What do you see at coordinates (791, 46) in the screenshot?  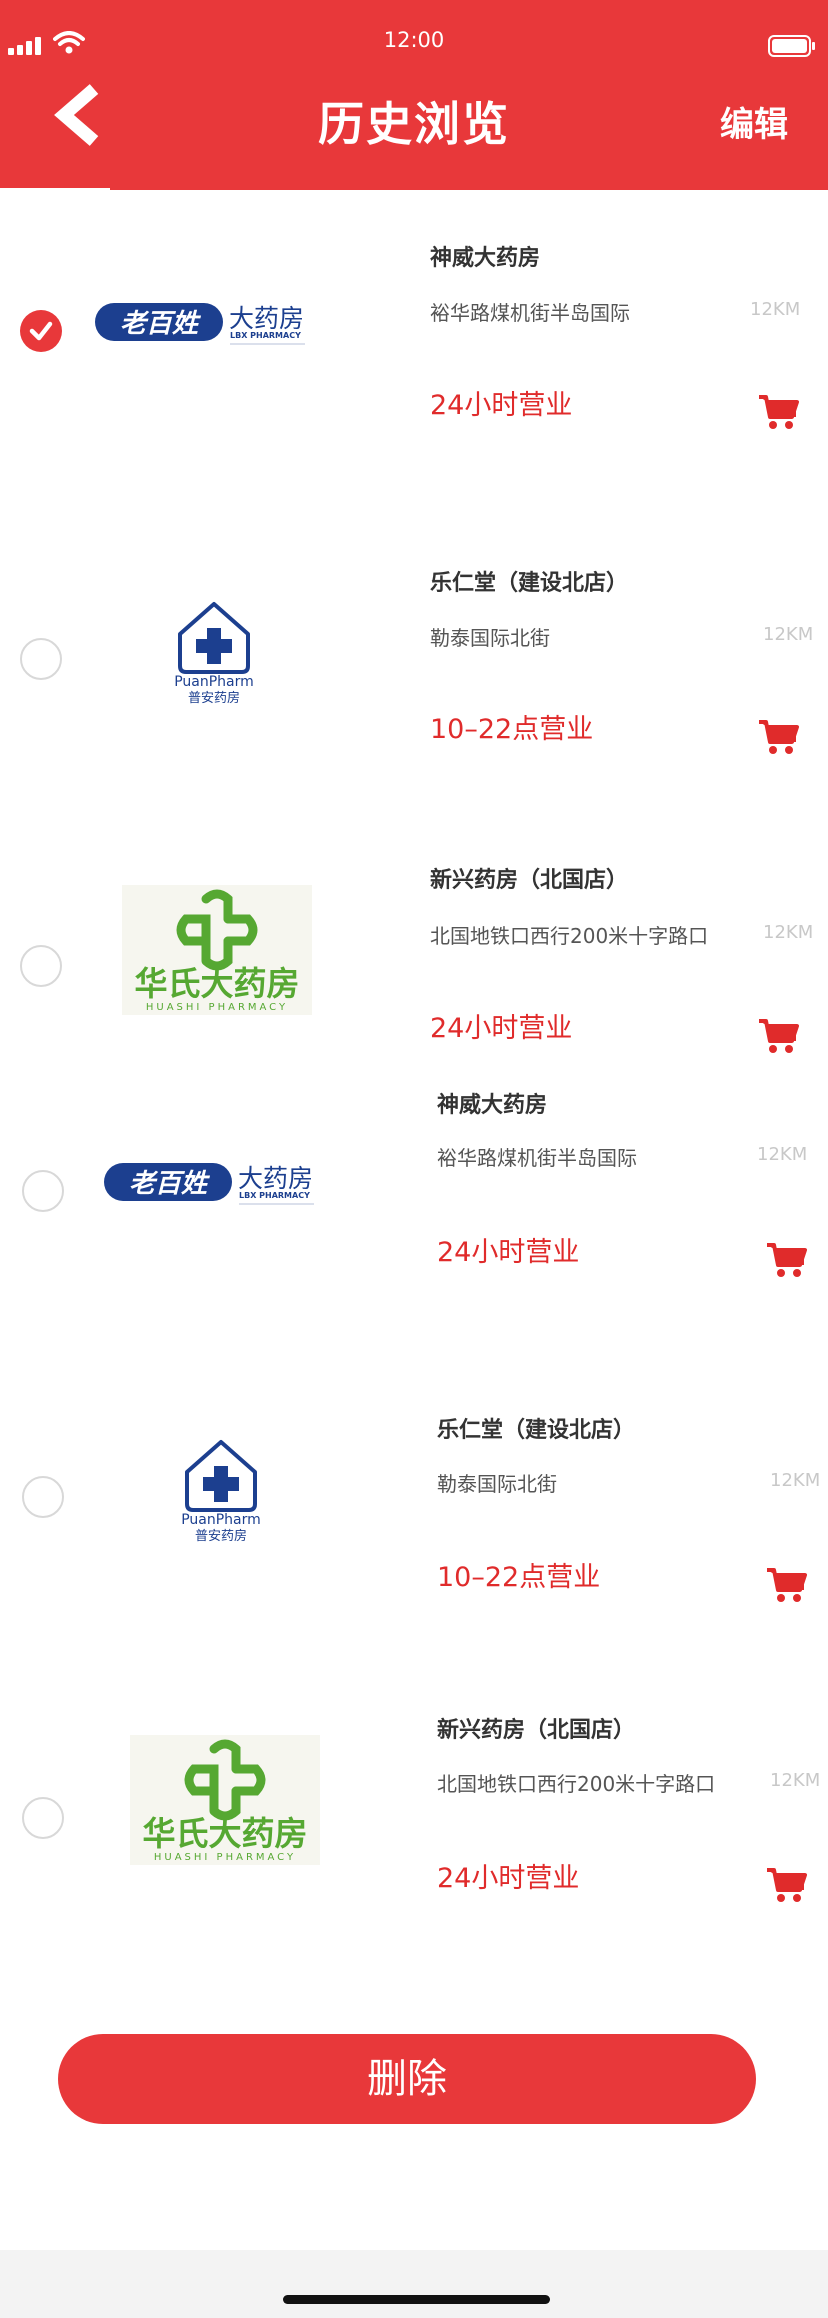 I see `battery-icon` at bounding box center [791, 46].